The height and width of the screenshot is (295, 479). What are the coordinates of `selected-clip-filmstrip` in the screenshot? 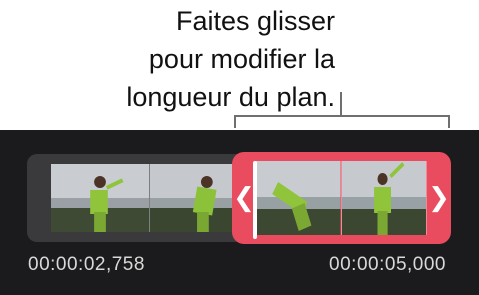 It's located at (341, 198).